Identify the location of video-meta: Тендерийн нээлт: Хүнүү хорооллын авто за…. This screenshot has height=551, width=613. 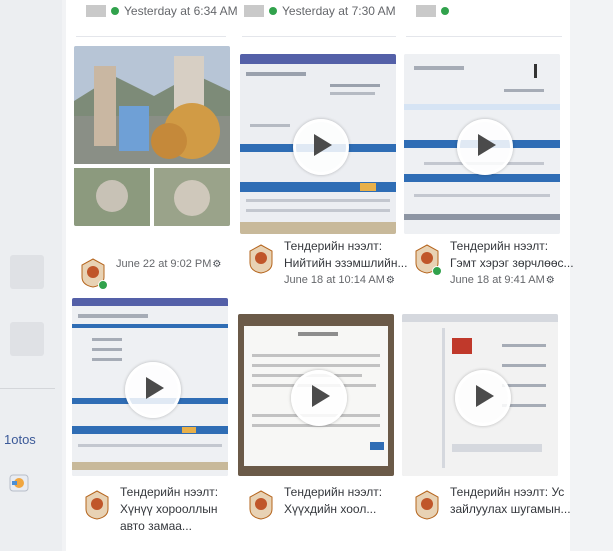
(164, 514).